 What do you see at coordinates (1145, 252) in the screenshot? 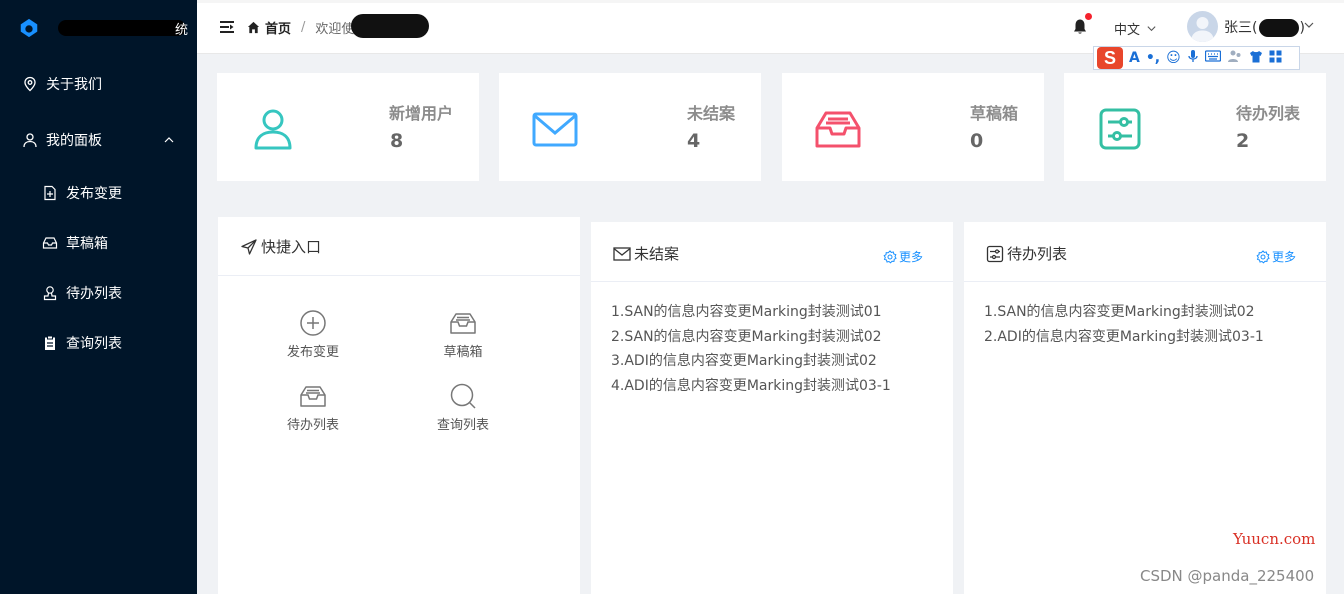
I see `panel-header: 待办列表 更多` at bounding box center [1145, 252].